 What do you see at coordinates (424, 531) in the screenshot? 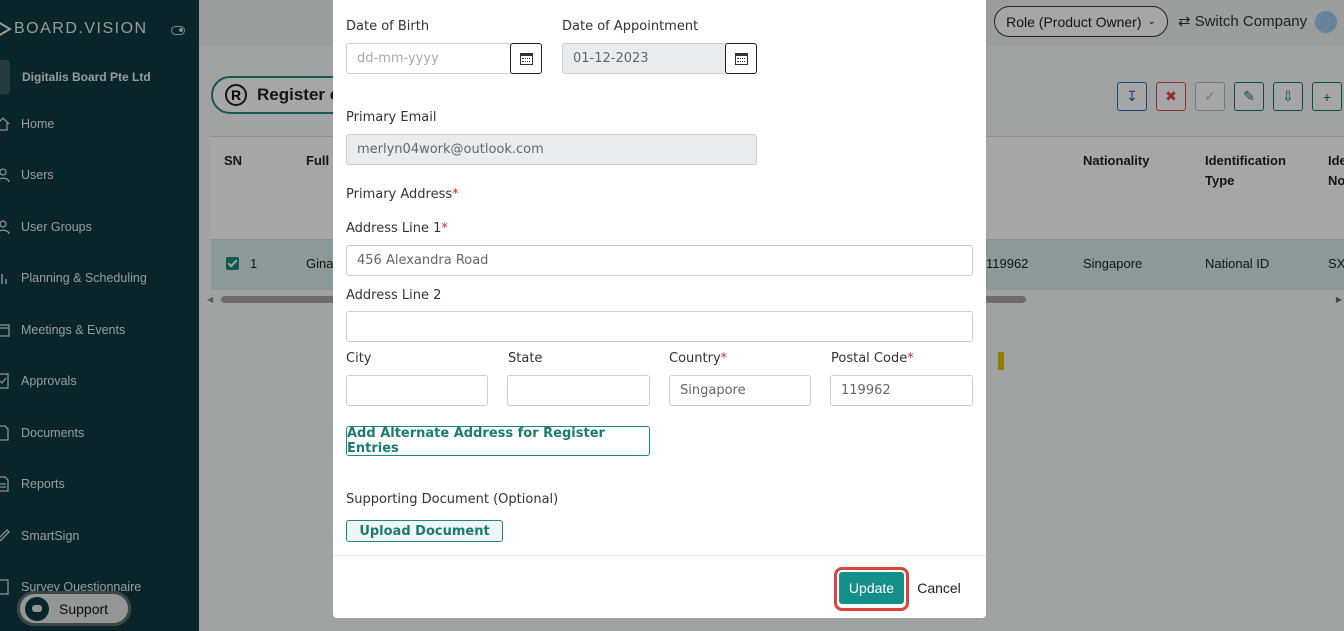
I see `upload-document-button: Upload Document` at bounding box center [424, 531].